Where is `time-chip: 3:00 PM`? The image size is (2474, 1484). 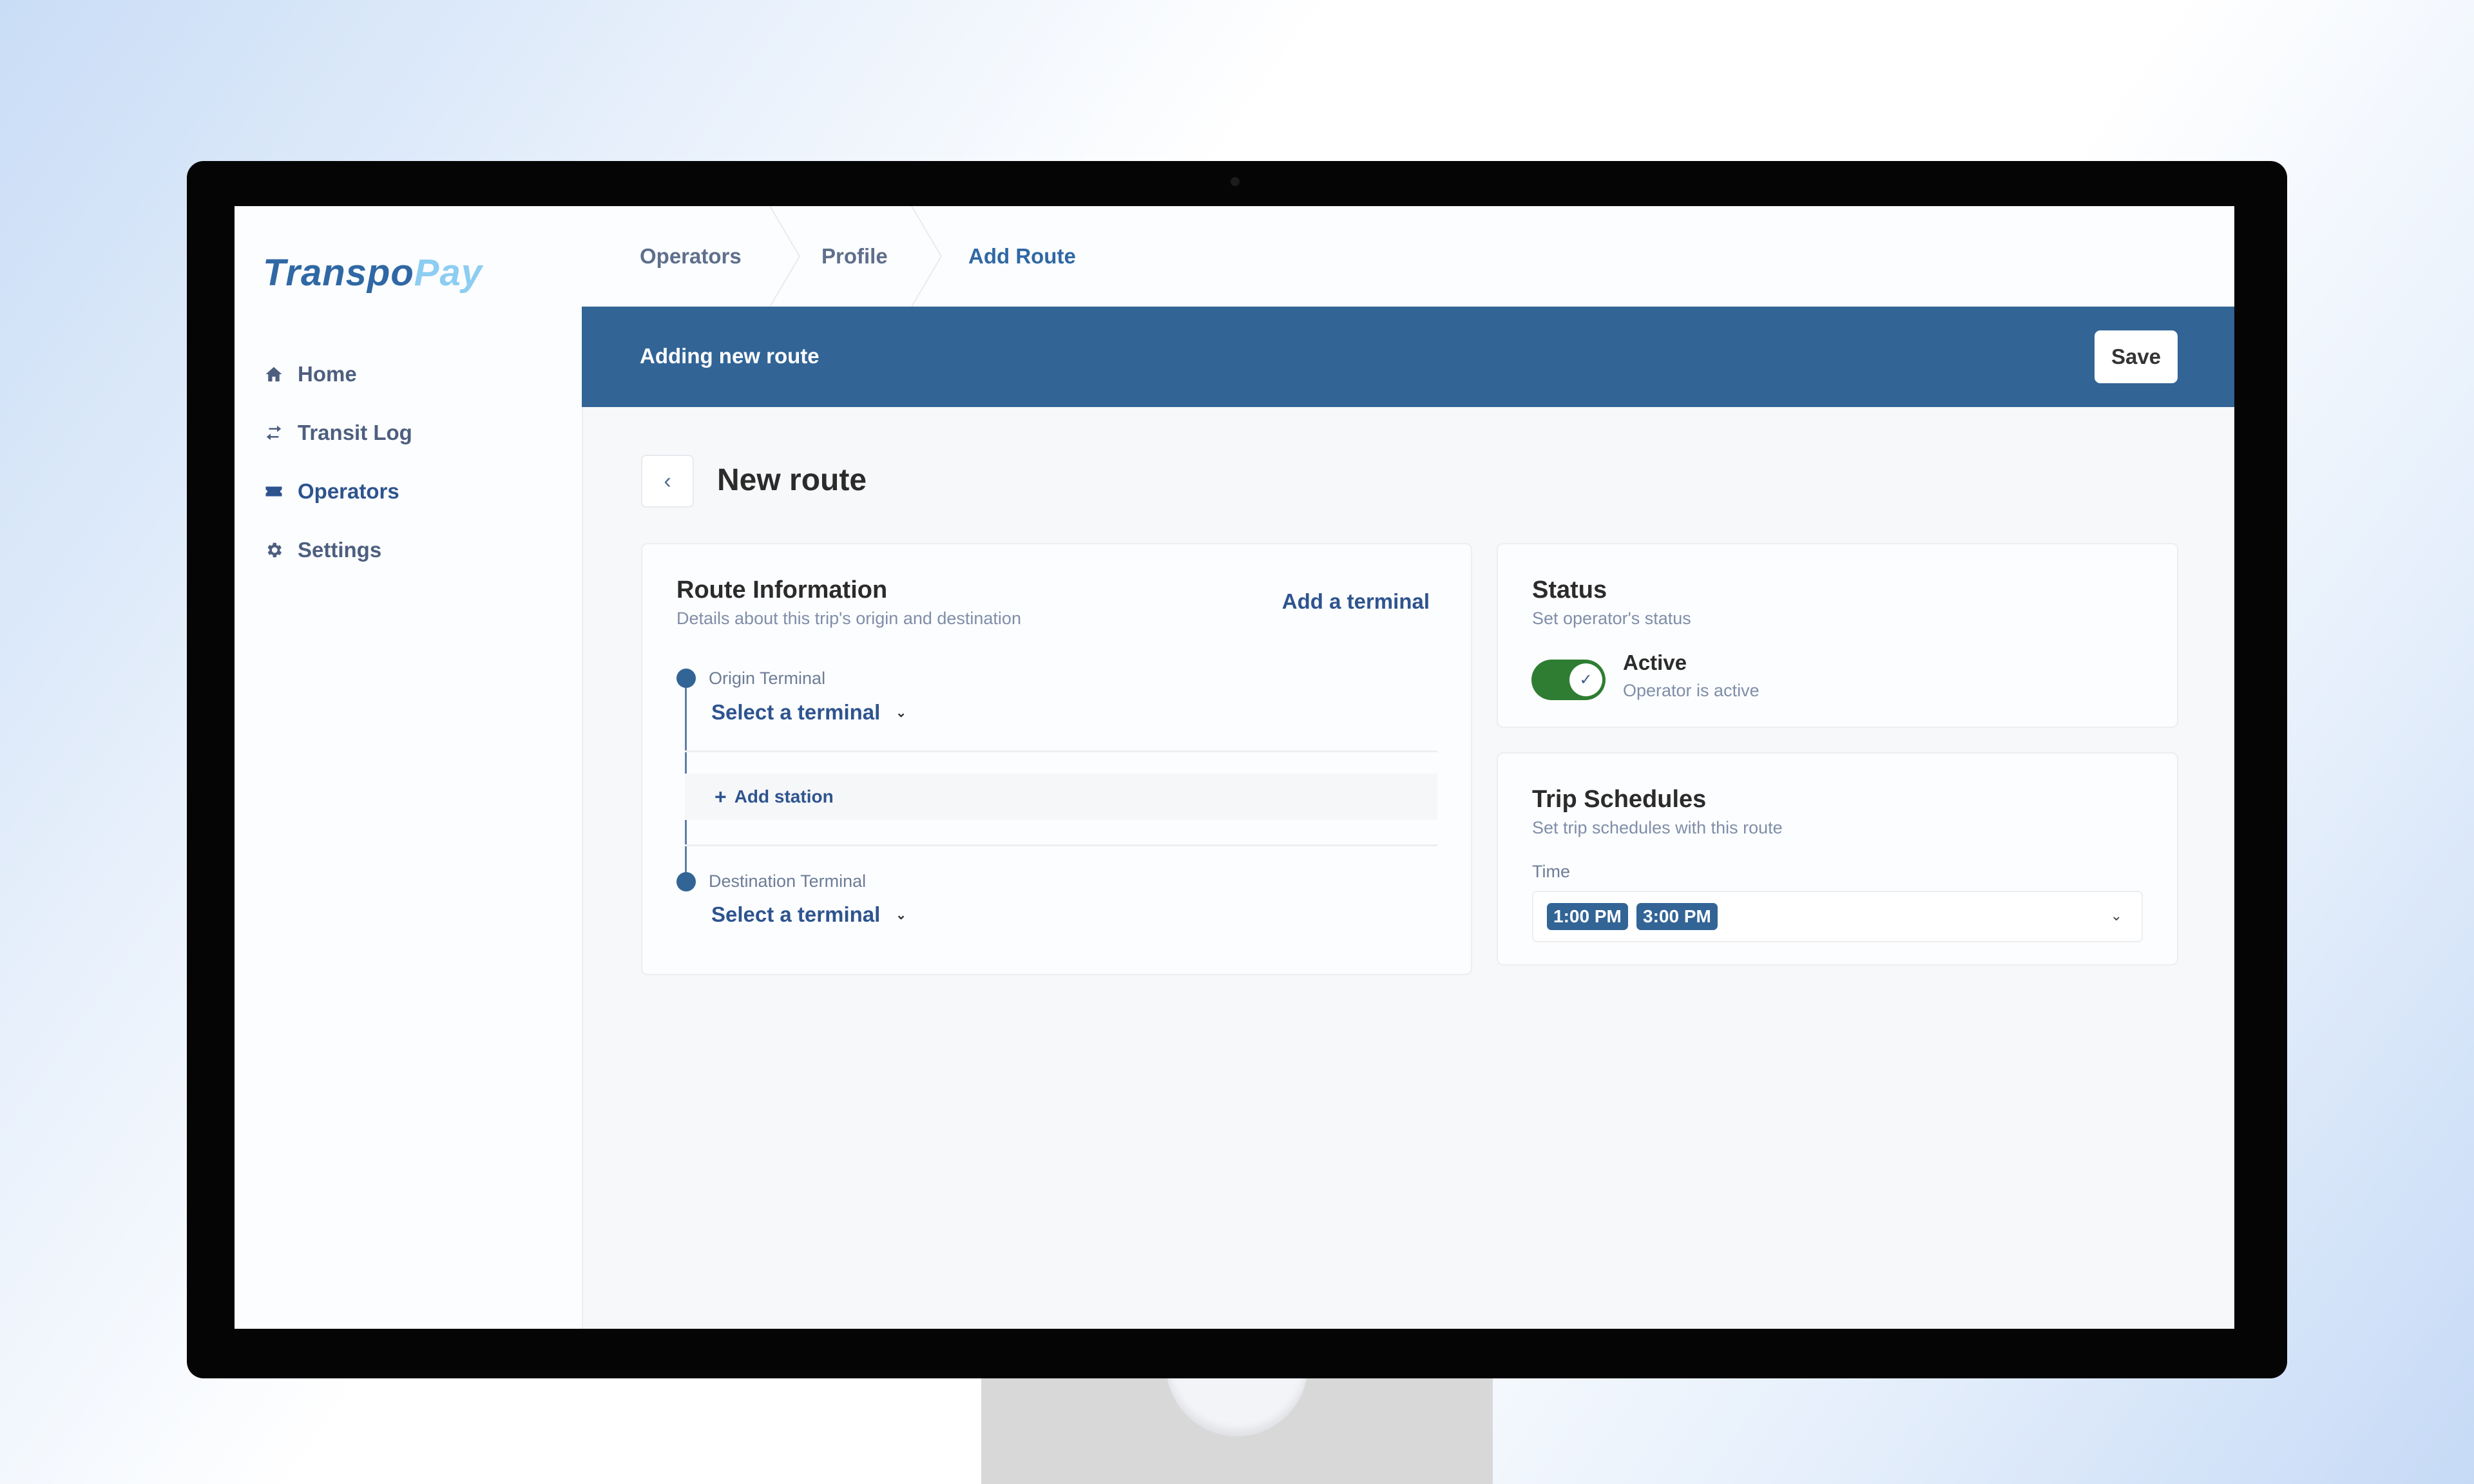
time-chip: 3:00 PM is located at coordinates (1677, 916).